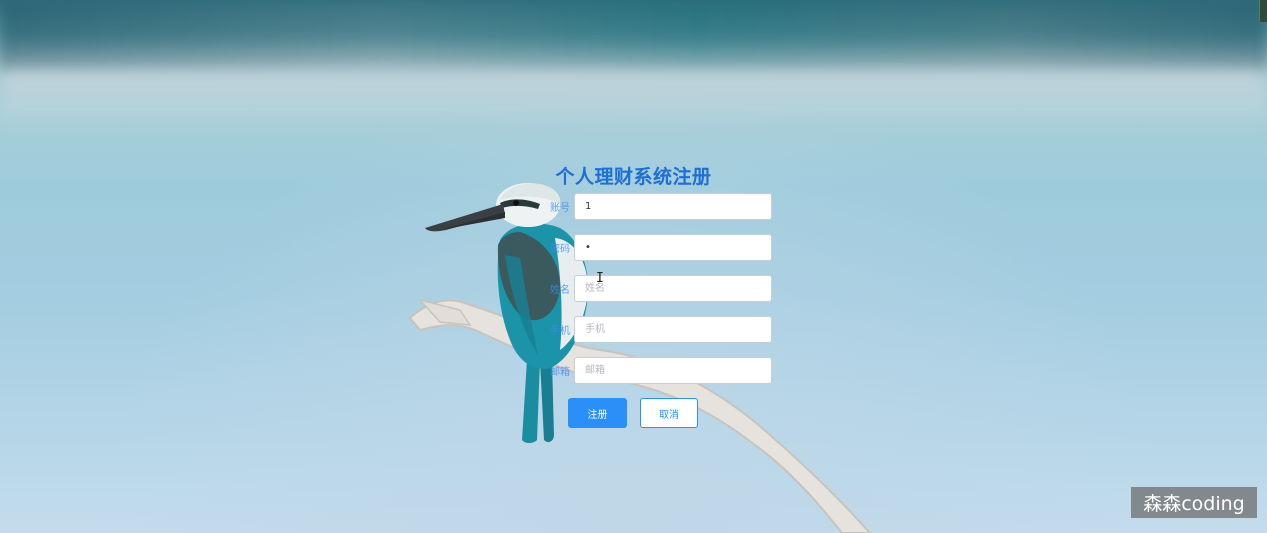 The image size is (1267, 533). I want to click on name-label: 姓名, so click(560, 290).